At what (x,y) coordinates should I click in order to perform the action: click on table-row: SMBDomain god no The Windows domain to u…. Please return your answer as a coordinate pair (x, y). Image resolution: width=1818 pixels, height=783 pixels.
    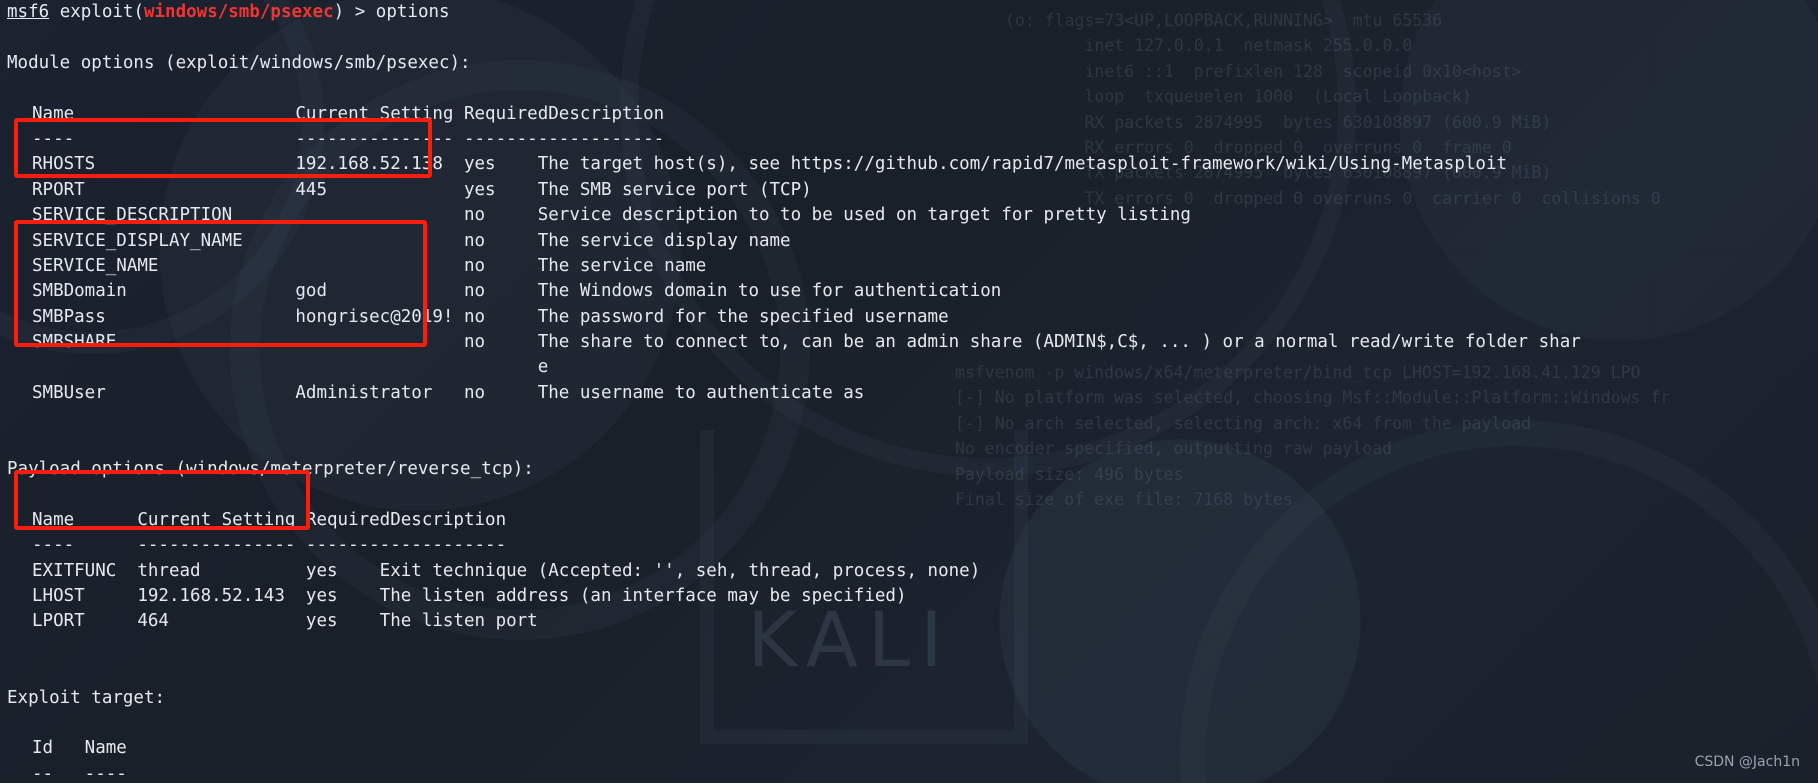
    Looking at the image, I should click on (517, 291).